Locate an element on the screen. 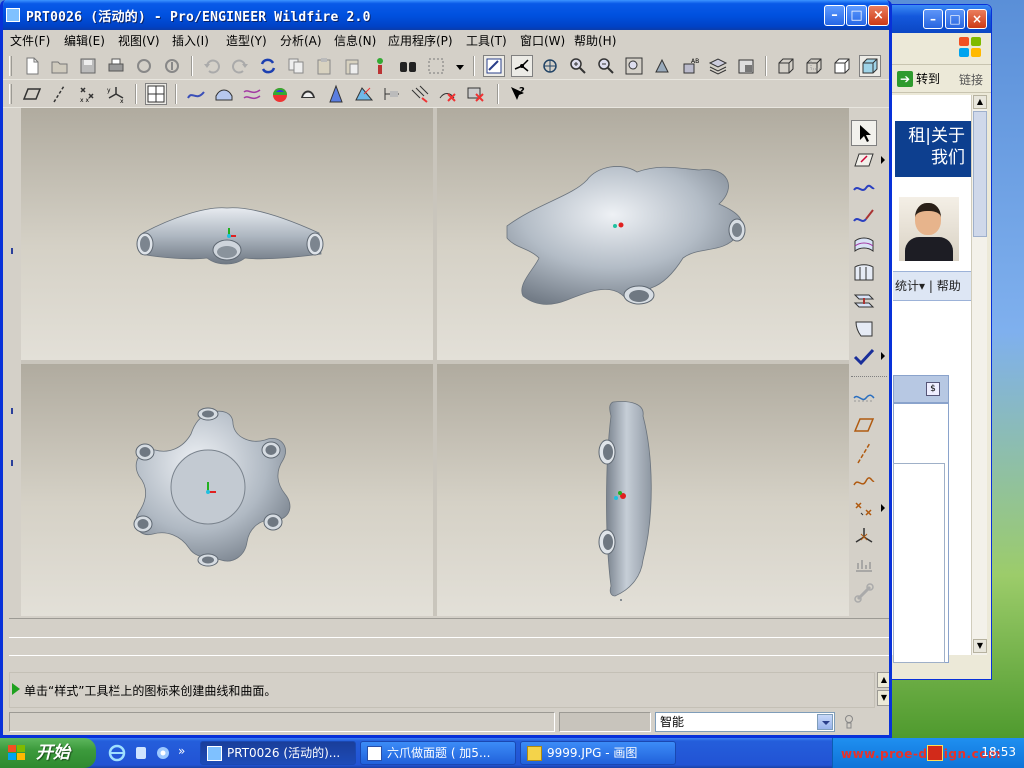 The width and height of the screenshot is (1024, 768). show-desktop-icon is located at coordinates (163, 753).